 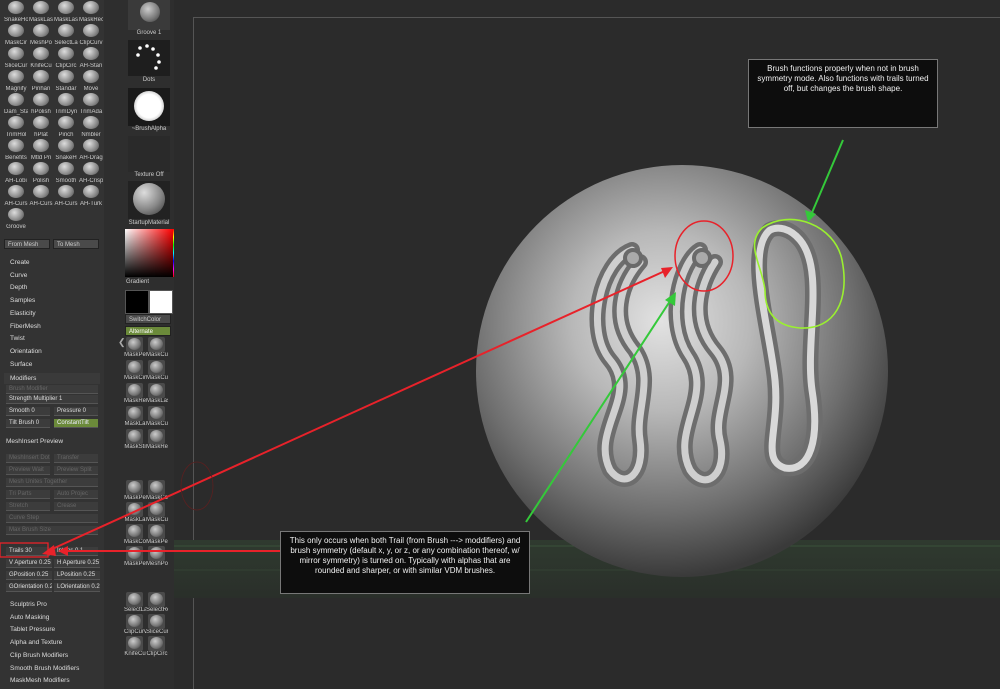 I want to click on green-arrow-upper, so click(x=827, y=177).